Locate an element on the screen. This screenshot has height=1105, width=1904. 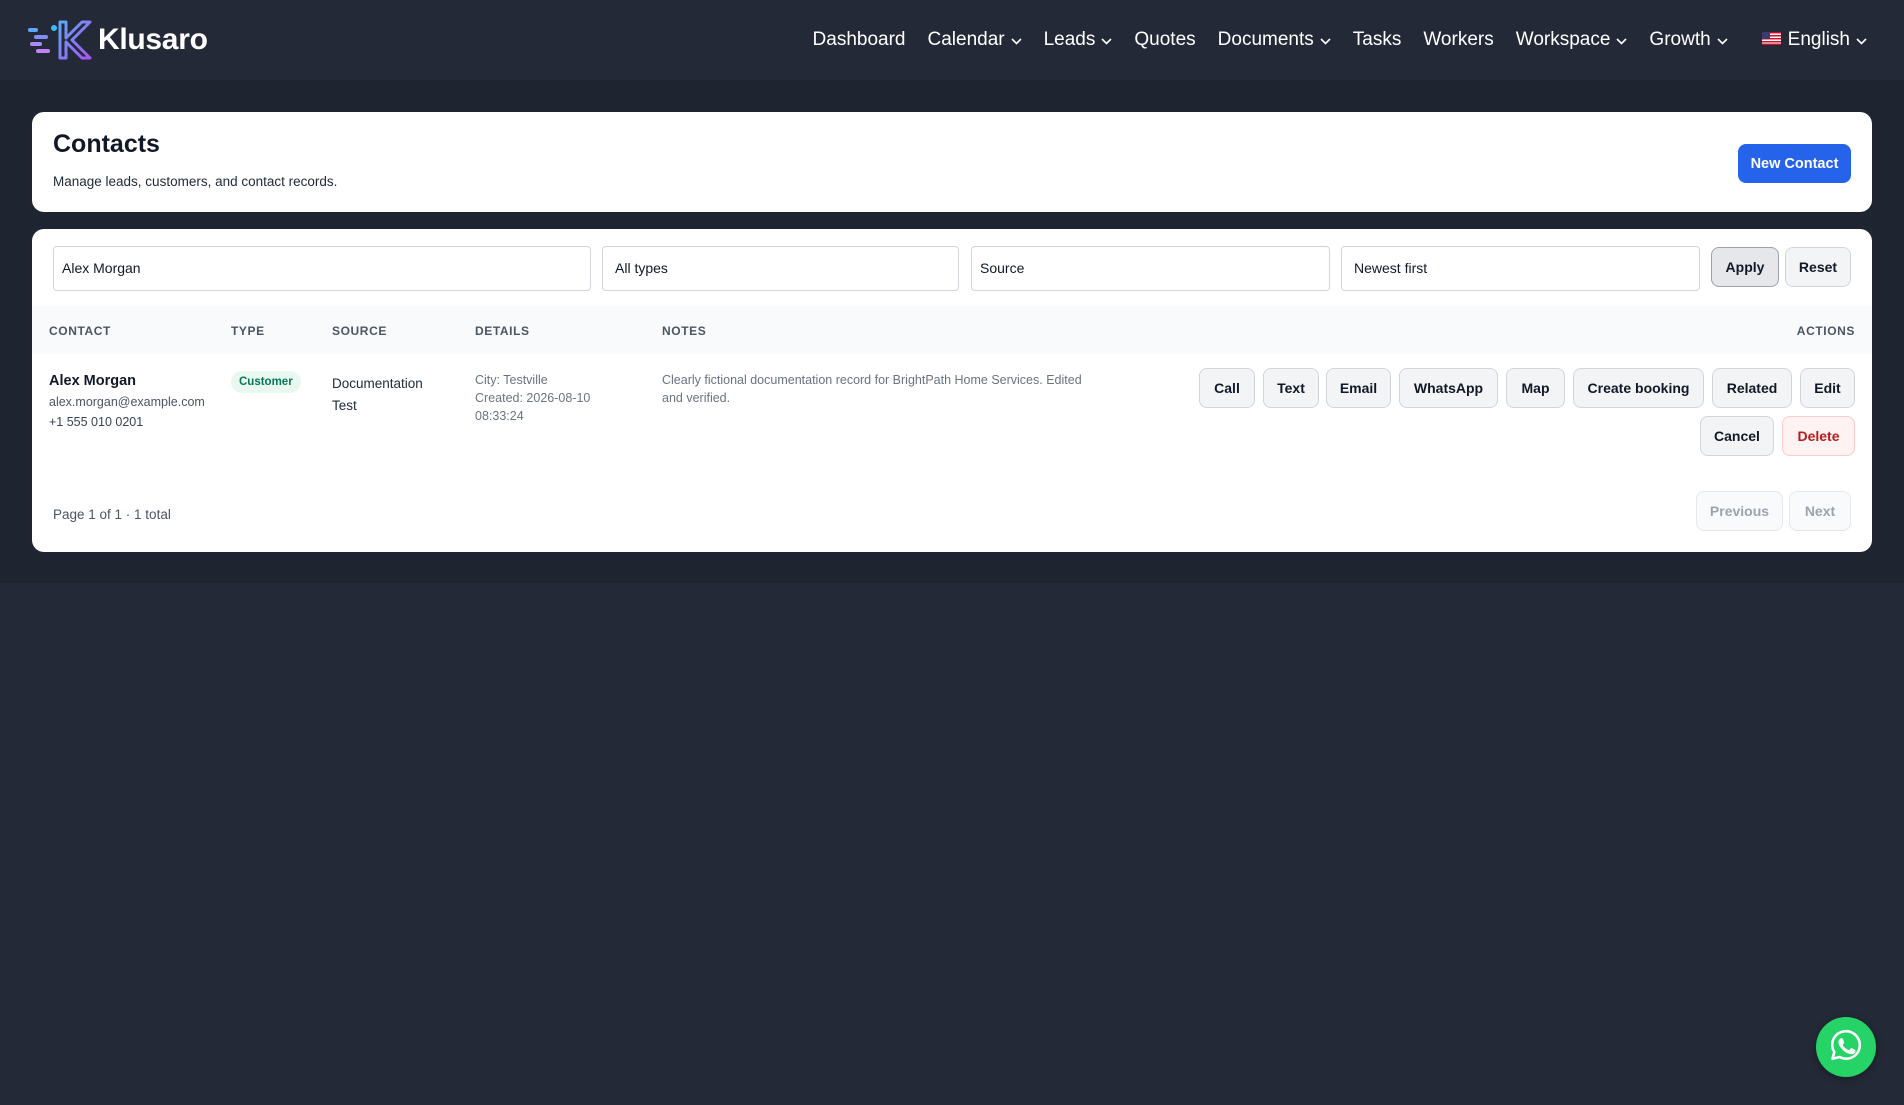
column-header-actions: Actions is located at coordinates (1825, 331).